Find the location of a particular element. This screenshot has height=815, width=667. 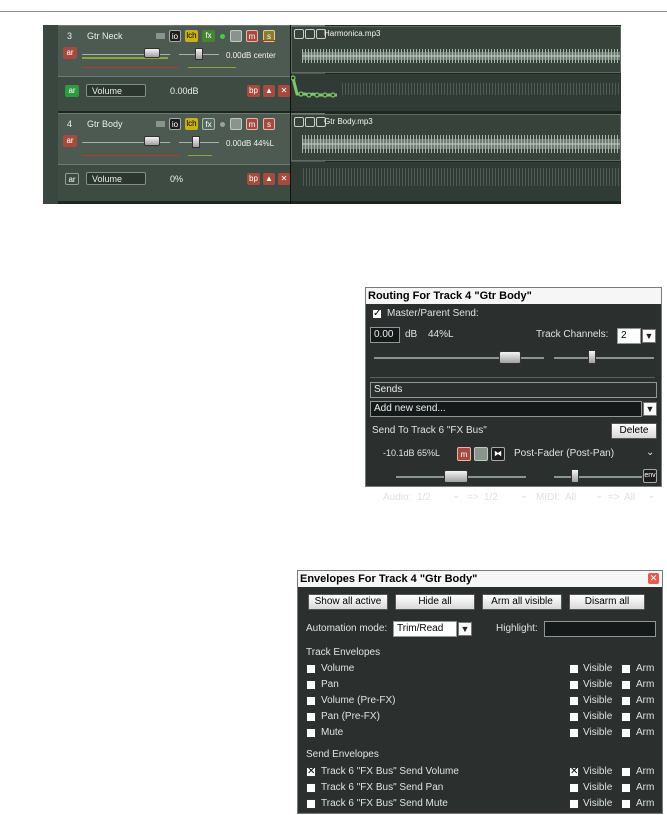

midi-dest-select: All is located at coordinates (629, 497).